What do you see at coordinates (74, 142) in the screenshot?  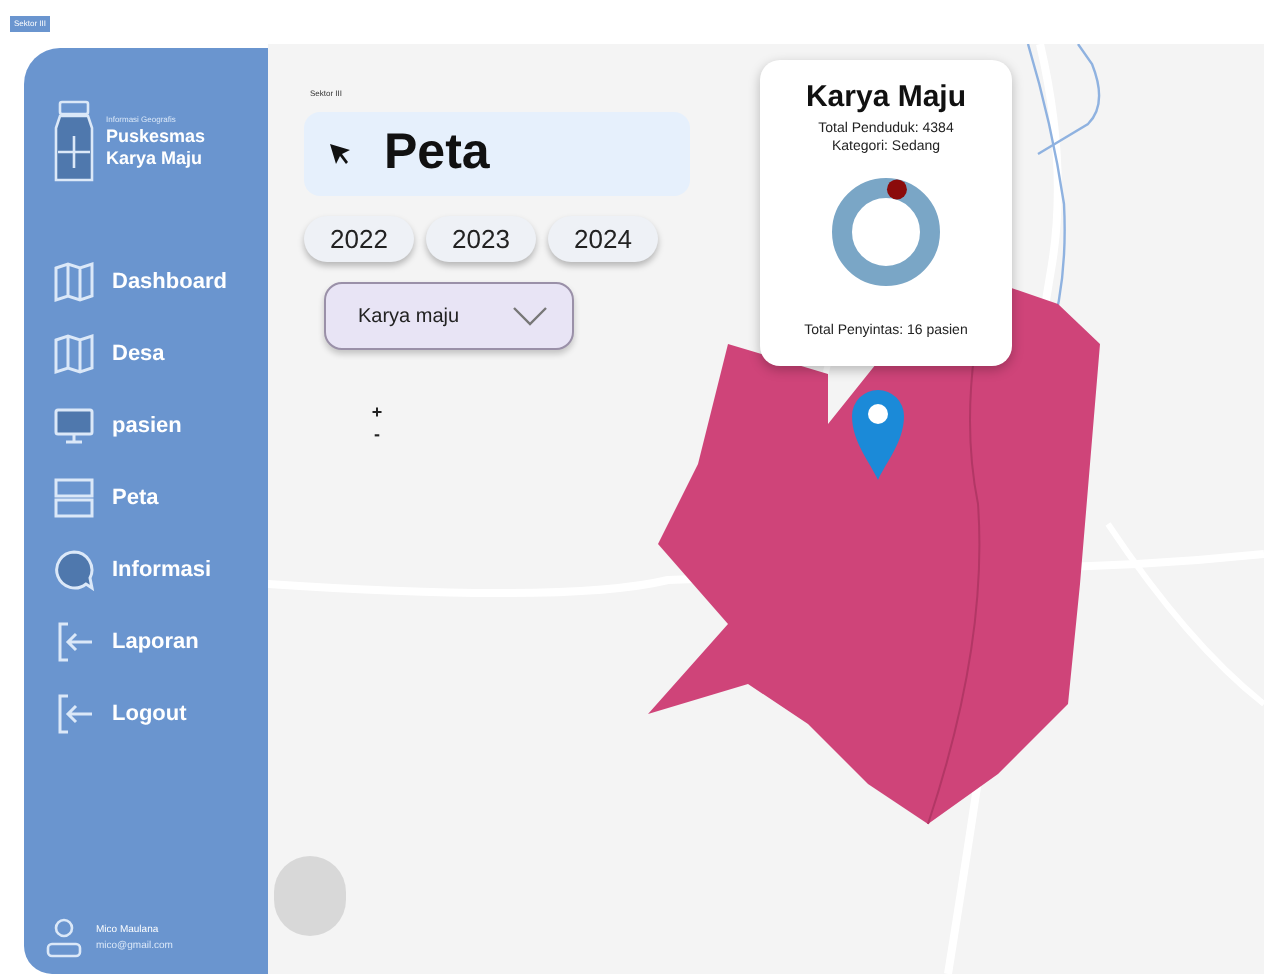 I see `medicine-bottle-icon` at bounding box center [74, 142].